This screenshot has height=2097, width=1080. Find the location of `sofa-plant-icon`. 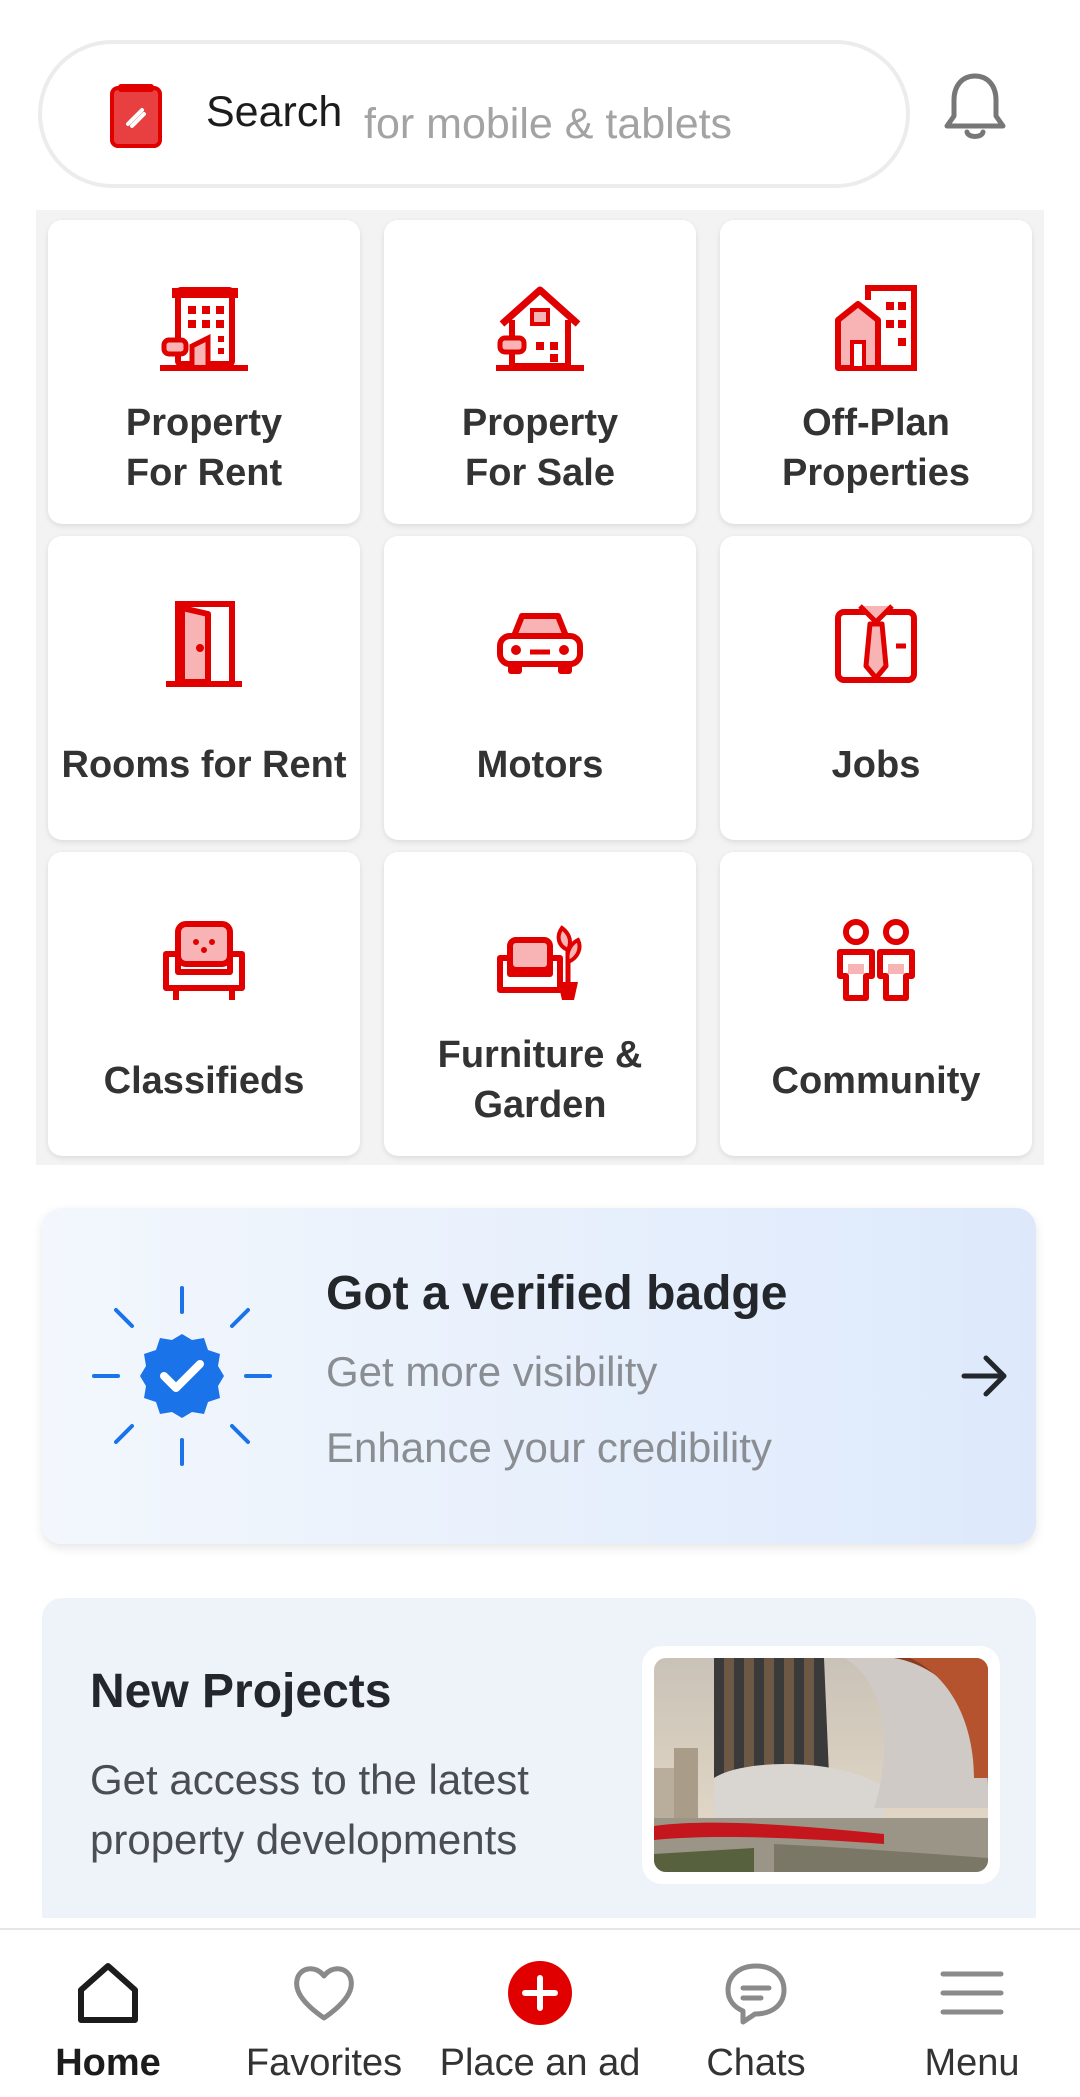

sofa-plant-icon is located at coordinates (539, 962).